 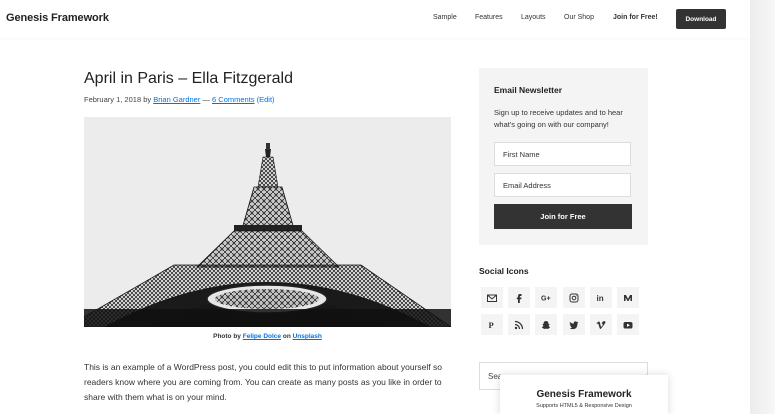 What do you see at coordinates (445, 17) in the screenshot?
I see `nav-item-sample: Sample` at bounding box center [445, 17].